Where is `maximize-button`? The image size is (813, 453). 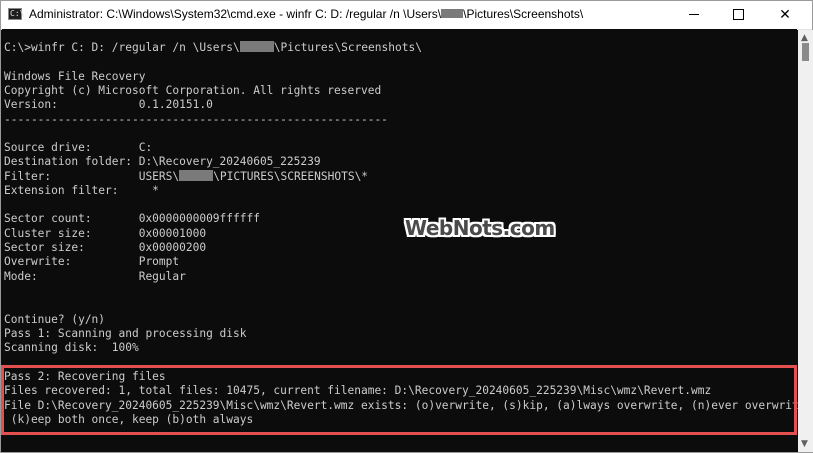 maximize-button is located at coordinates (738, 14).